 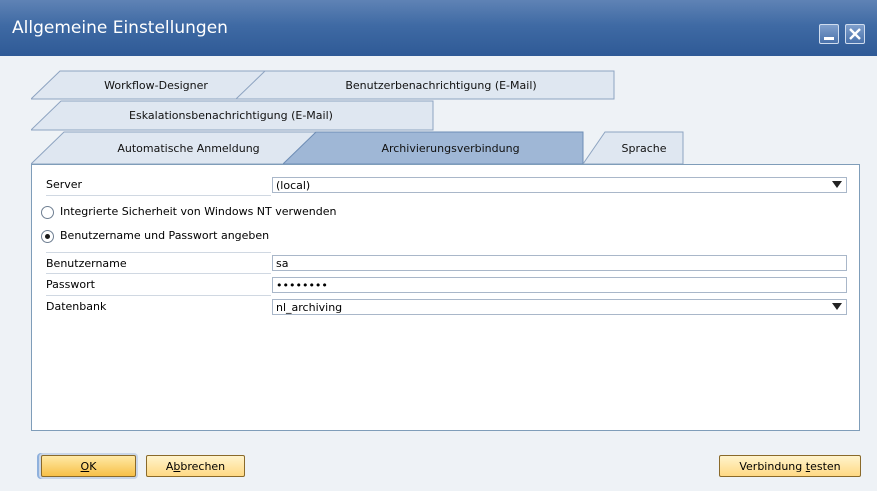 I want to click on tab-label: Workflow-Designer, so click(x=156, y=85).